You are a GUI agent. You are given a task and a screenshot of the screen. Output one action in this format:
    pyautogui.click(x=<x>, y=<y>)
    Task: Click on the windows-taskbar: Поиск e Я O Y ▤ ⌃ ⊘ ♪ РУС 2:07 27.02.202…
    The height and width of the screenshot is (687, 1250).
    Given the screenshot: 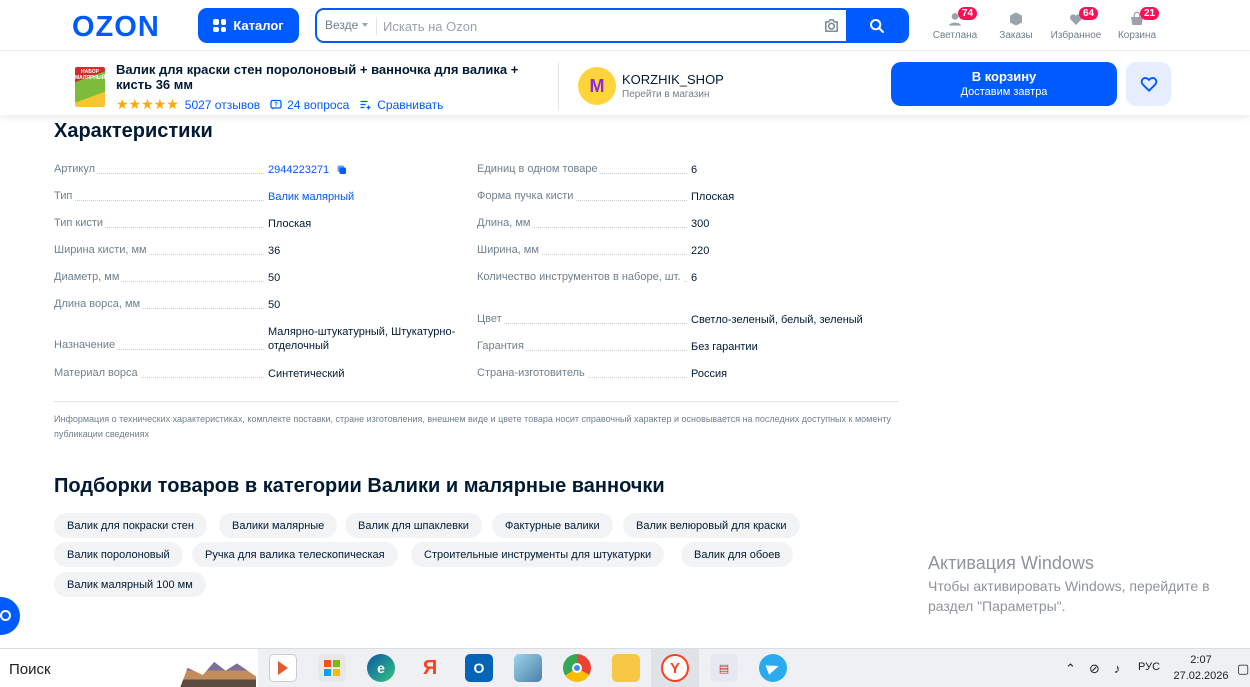 What is the action you would take?
    pyautogui.click(x=625, y=667)
    